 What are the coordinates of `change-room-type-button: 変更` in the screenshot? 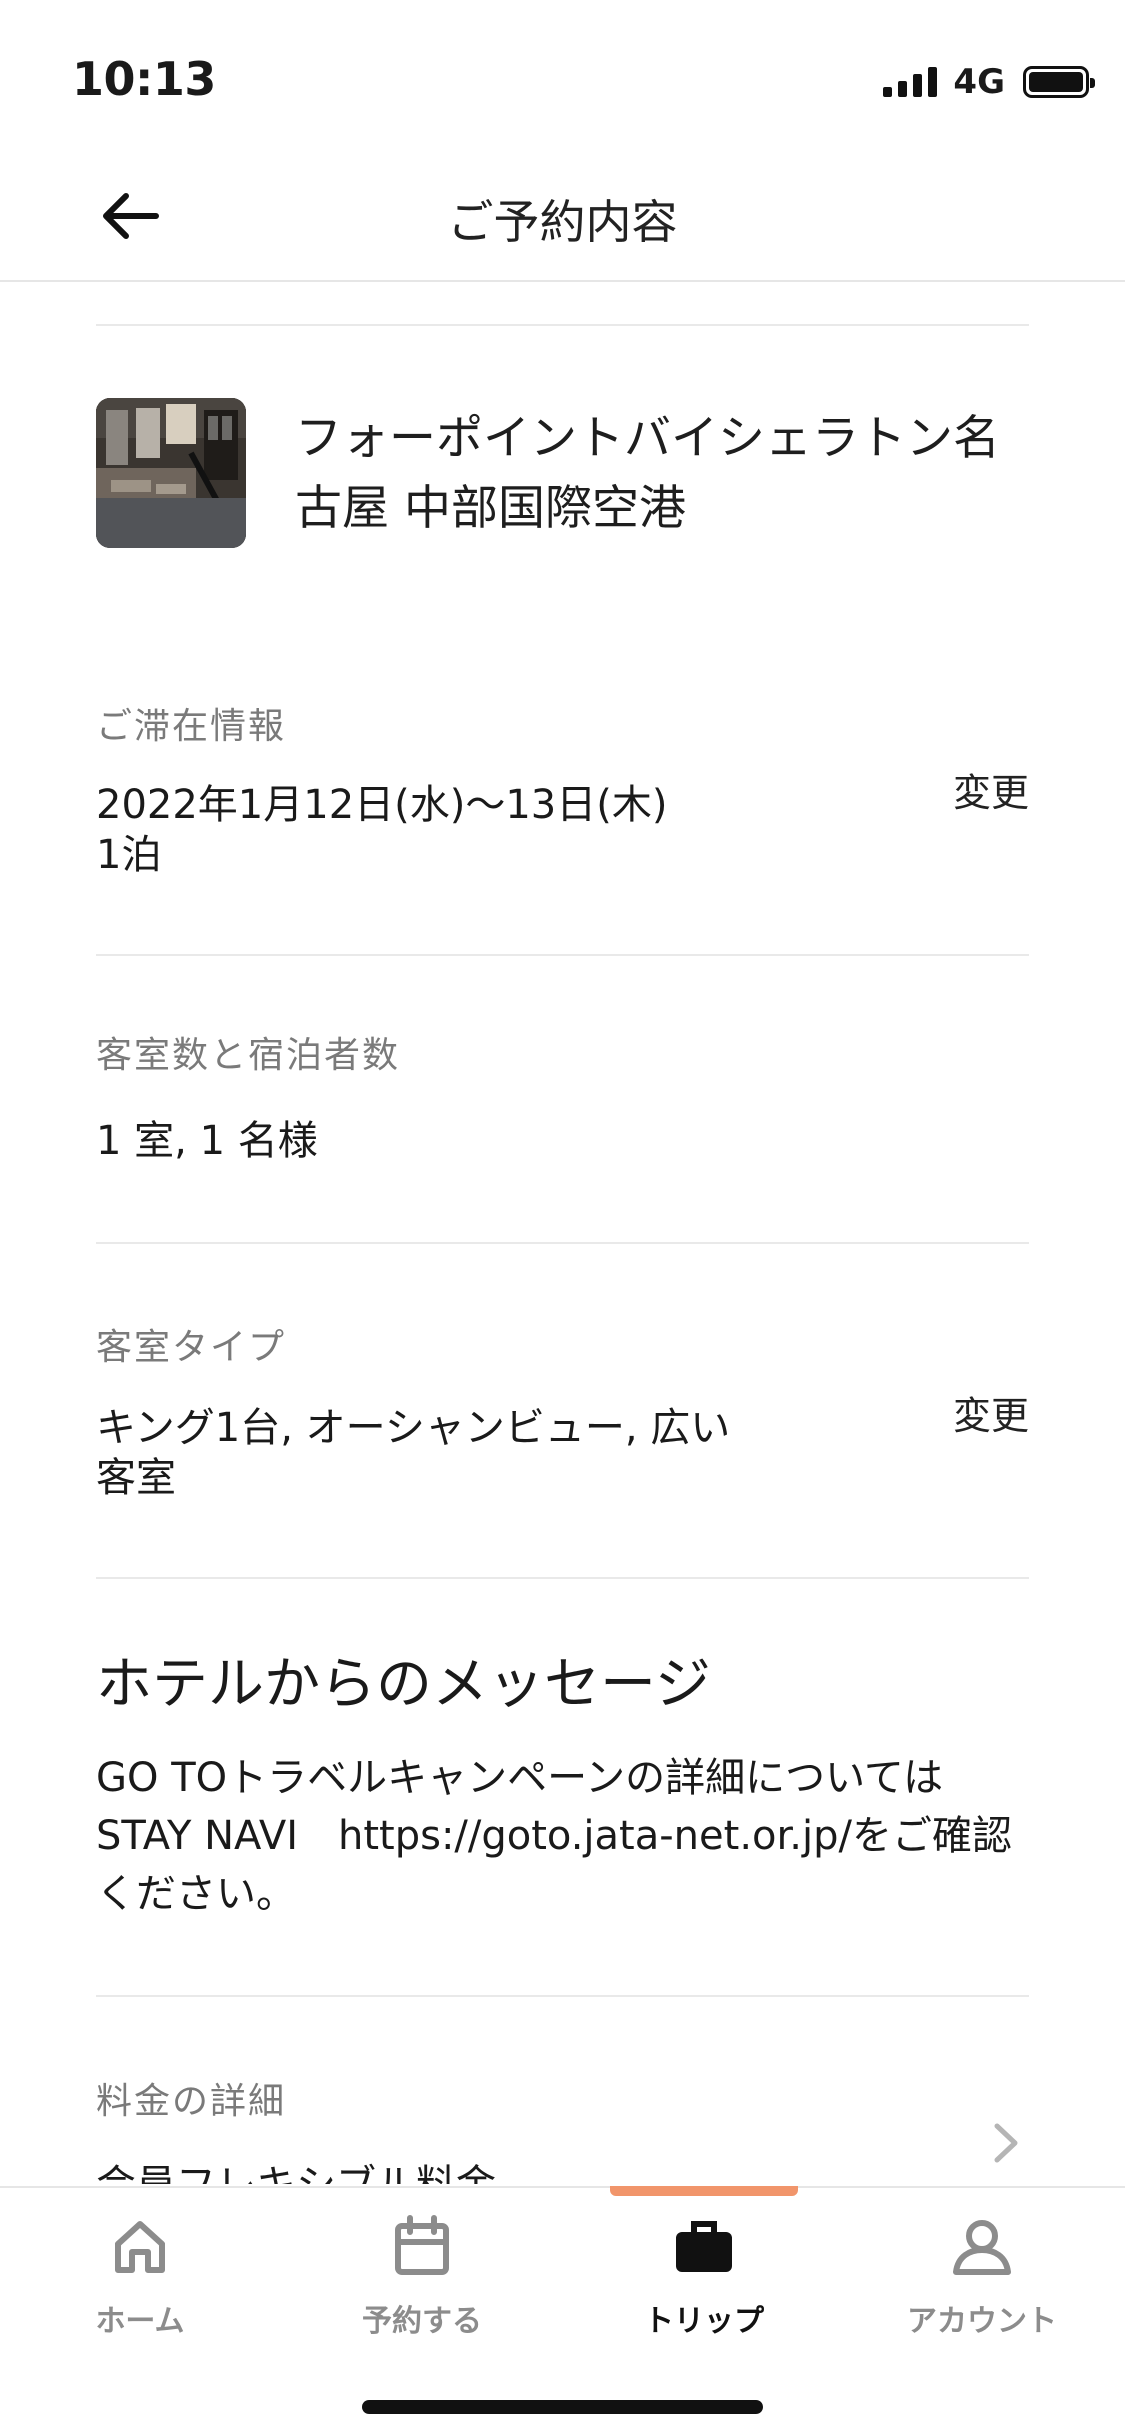 It's located at (991, 1412).